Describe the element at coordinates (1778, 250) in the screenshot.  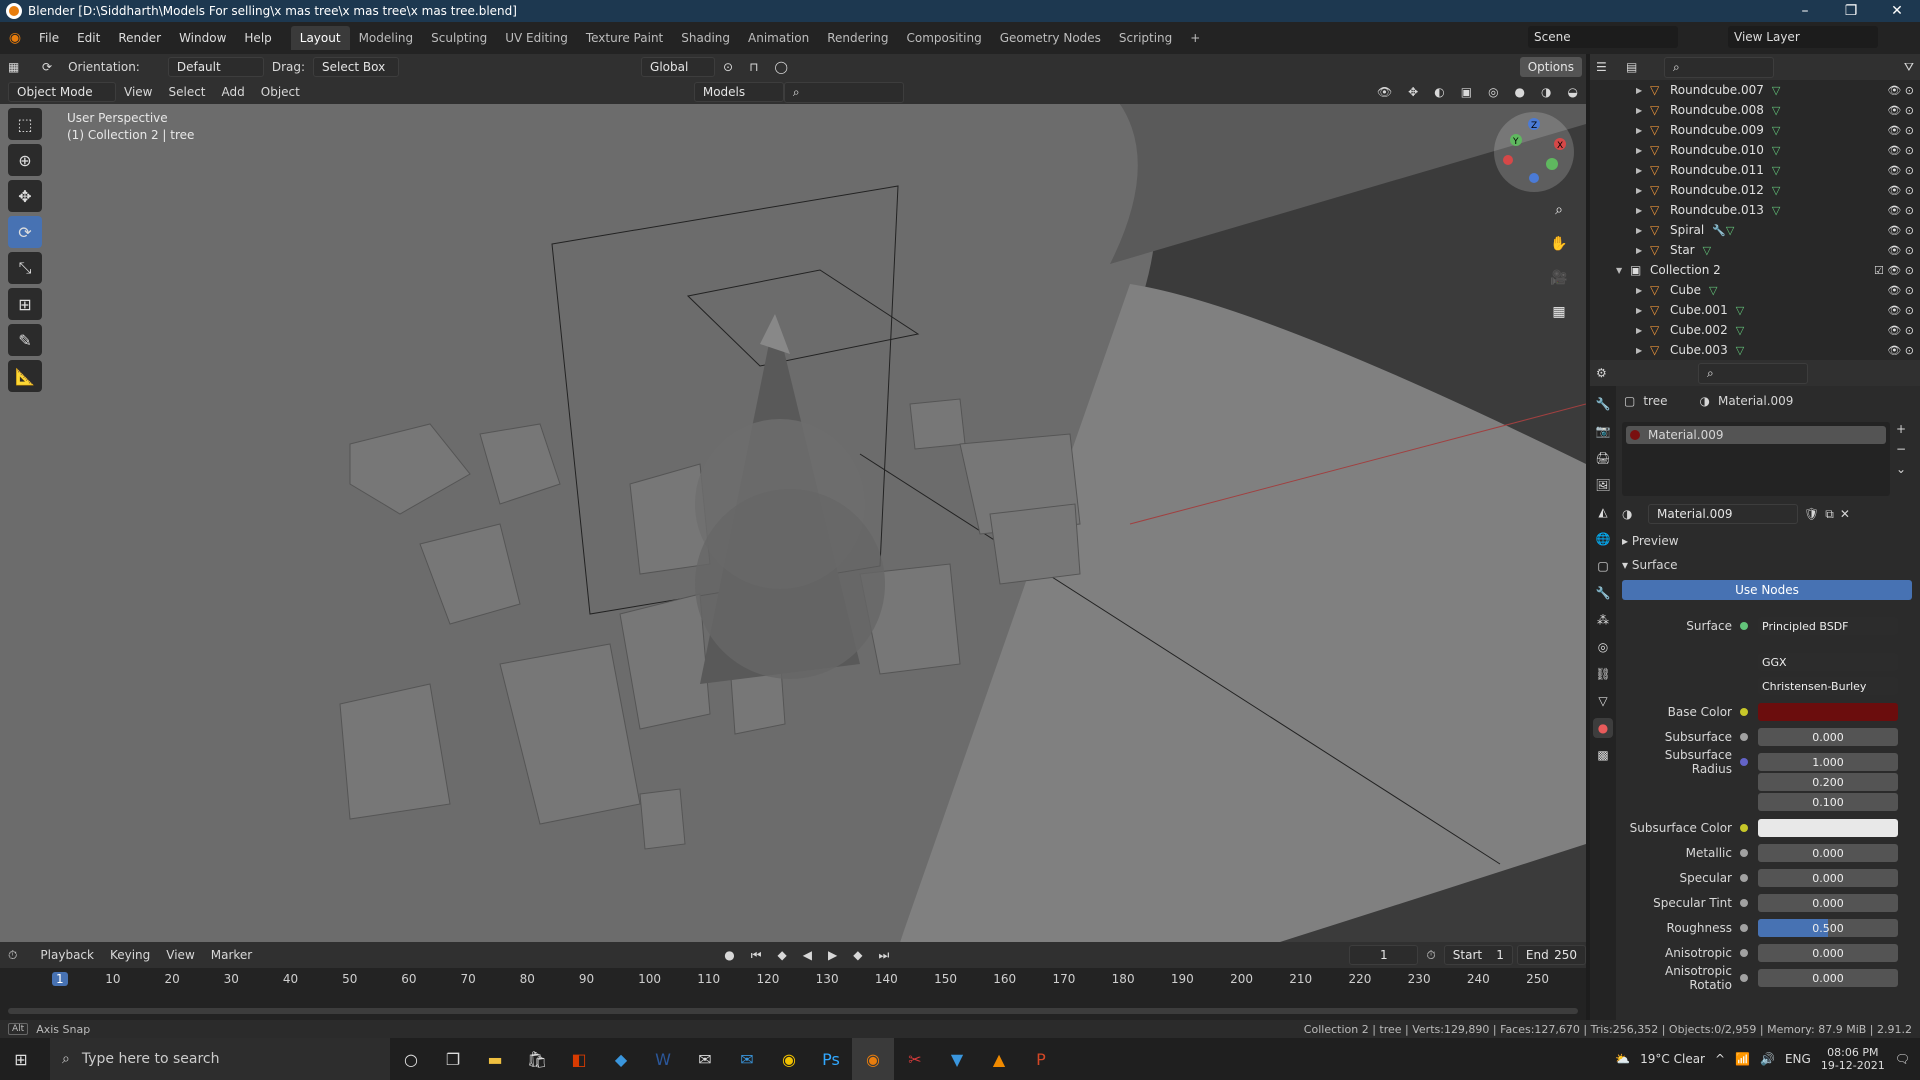
I see `outliner-row: ▶ ▽ Star ▽ 👁 ⊙` at that location.